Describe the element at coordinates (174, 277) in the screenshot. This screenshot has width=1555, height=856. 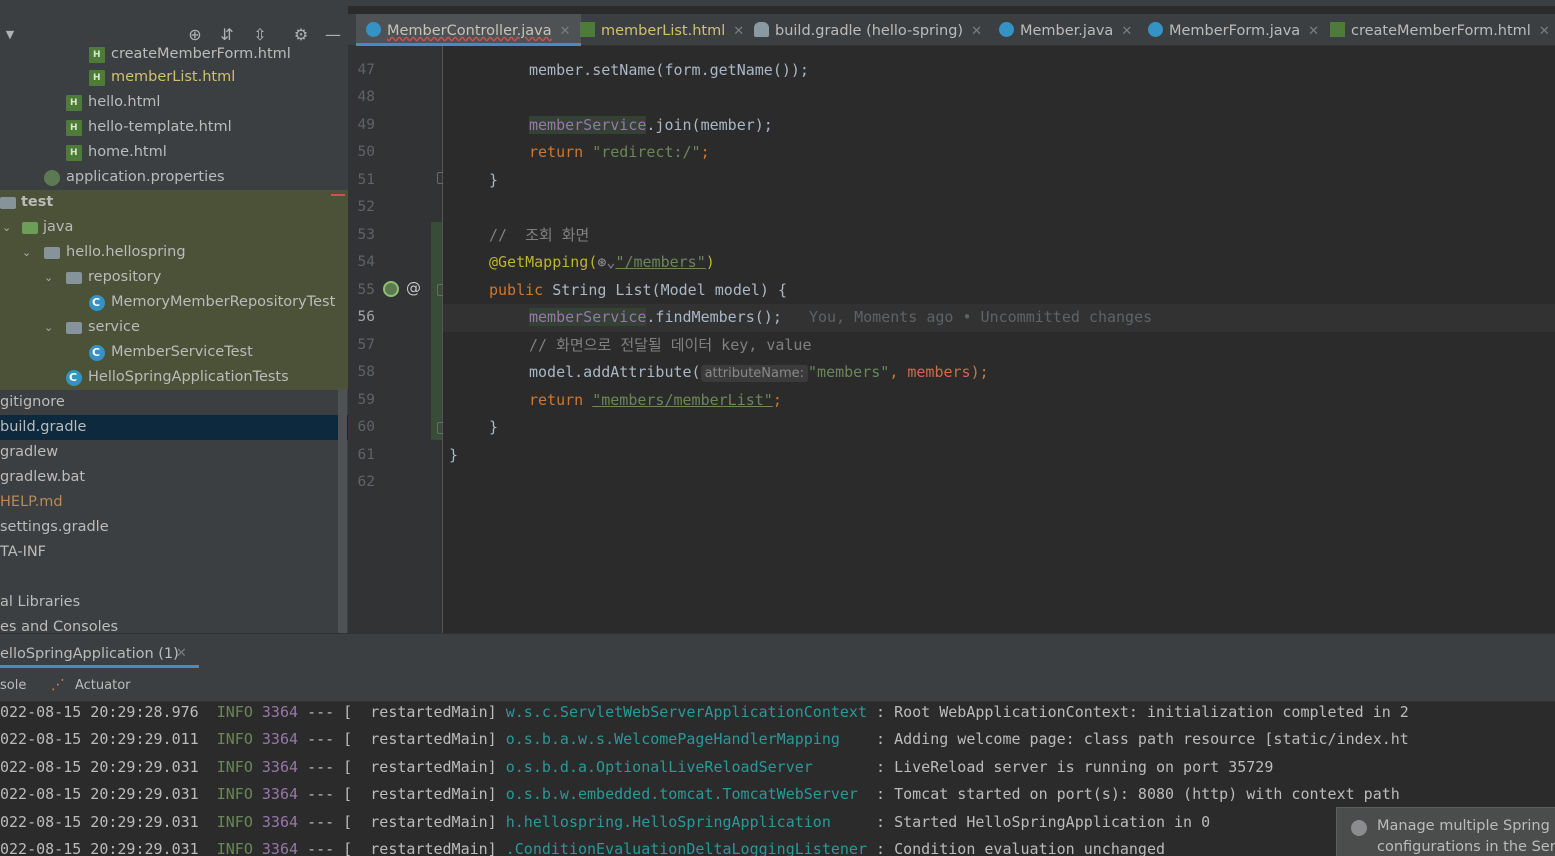
I see `tree-item: ⌄ repository` at that location.